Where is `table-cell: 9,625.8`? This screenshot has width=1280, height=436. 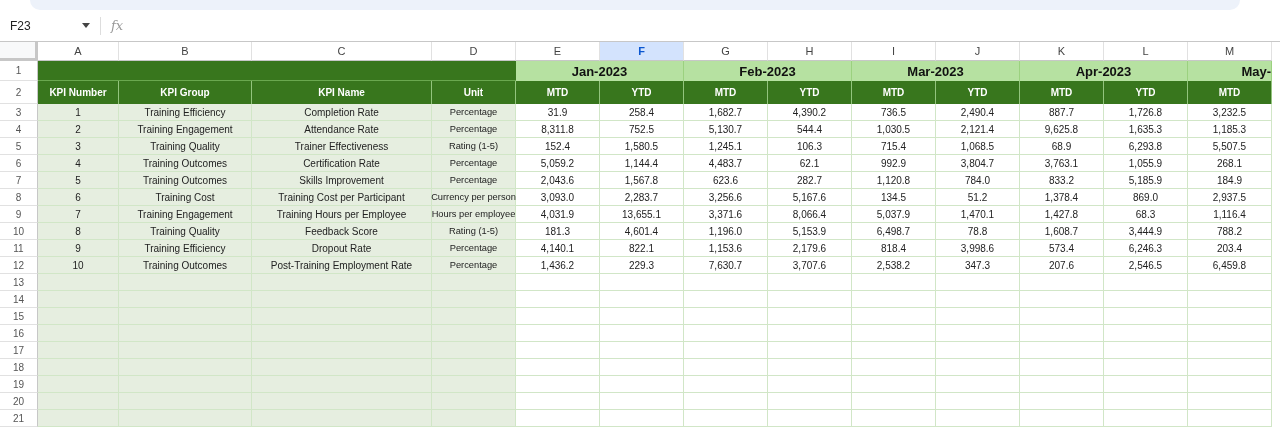 table-cell: 9,625.8 is located at coordinates (1062, 129).